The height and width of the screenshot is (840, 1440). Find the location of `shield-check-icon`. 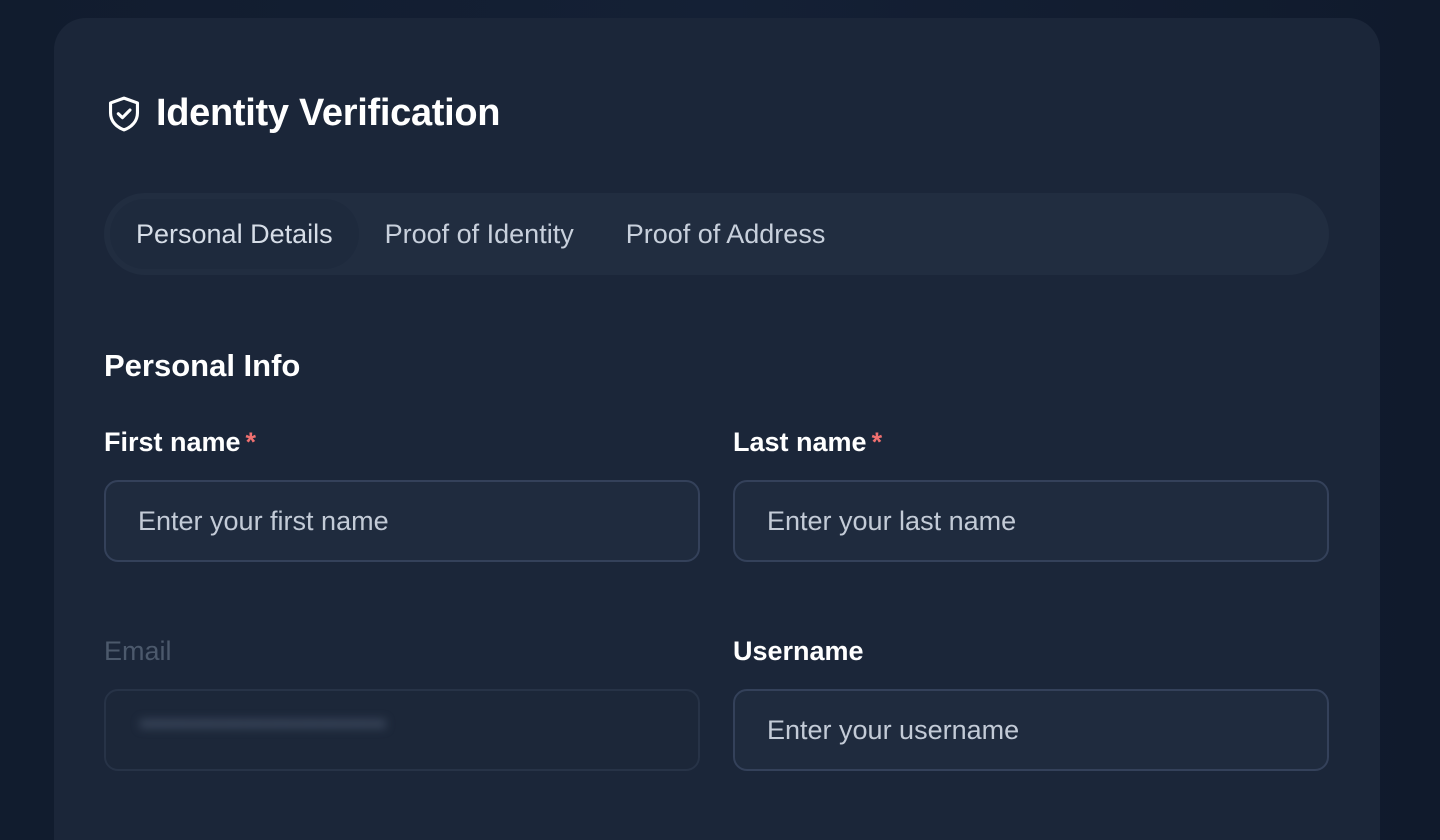

shield-check-icon is located at coordinates (124, 114).